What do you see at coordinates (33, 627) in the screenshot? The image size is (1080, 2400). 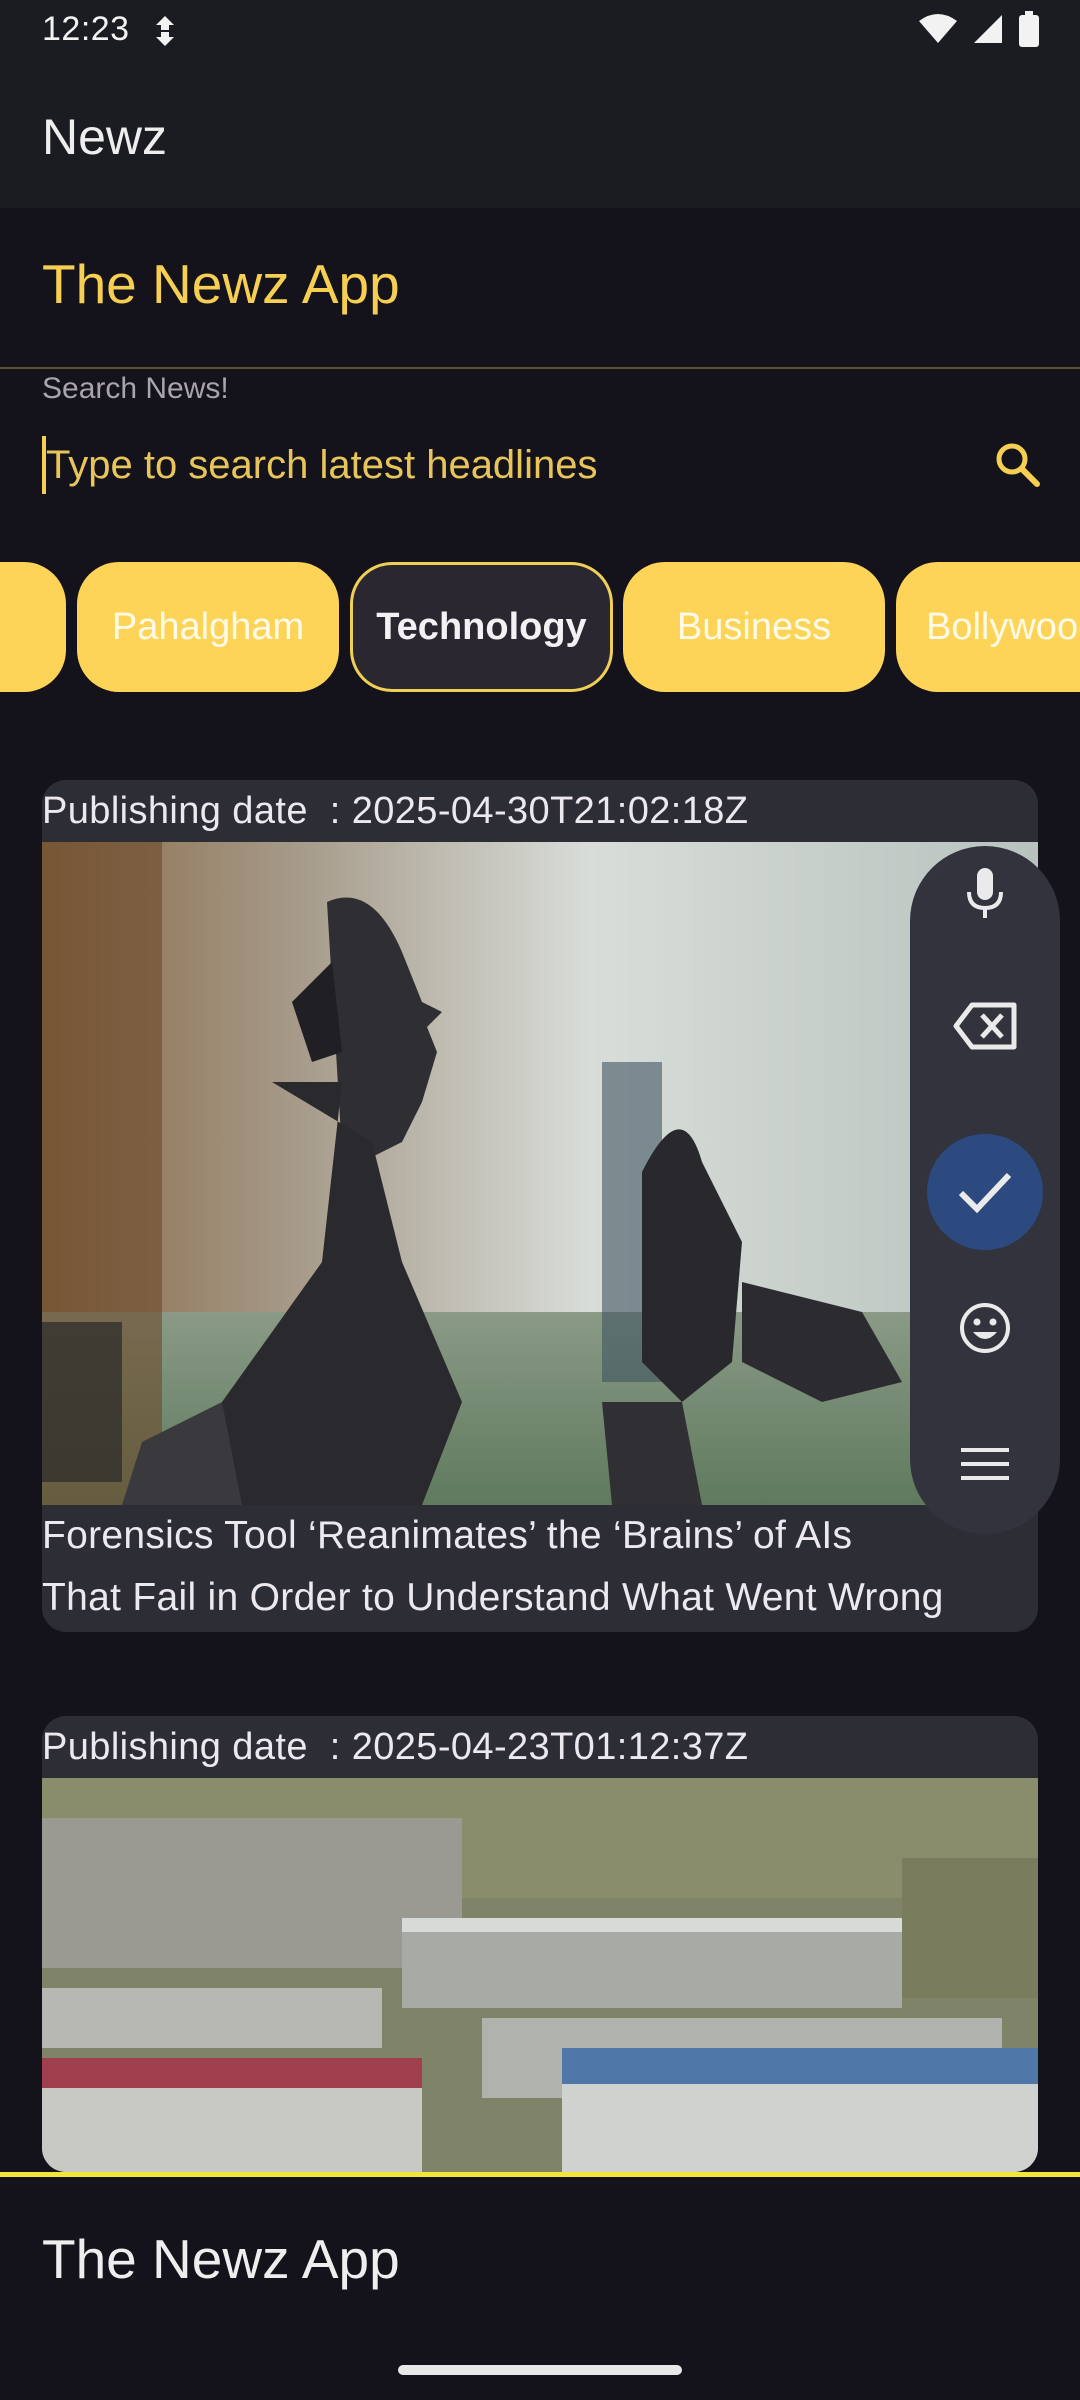 I see `chip-category-offscreen` at bounding box center [33, 627].